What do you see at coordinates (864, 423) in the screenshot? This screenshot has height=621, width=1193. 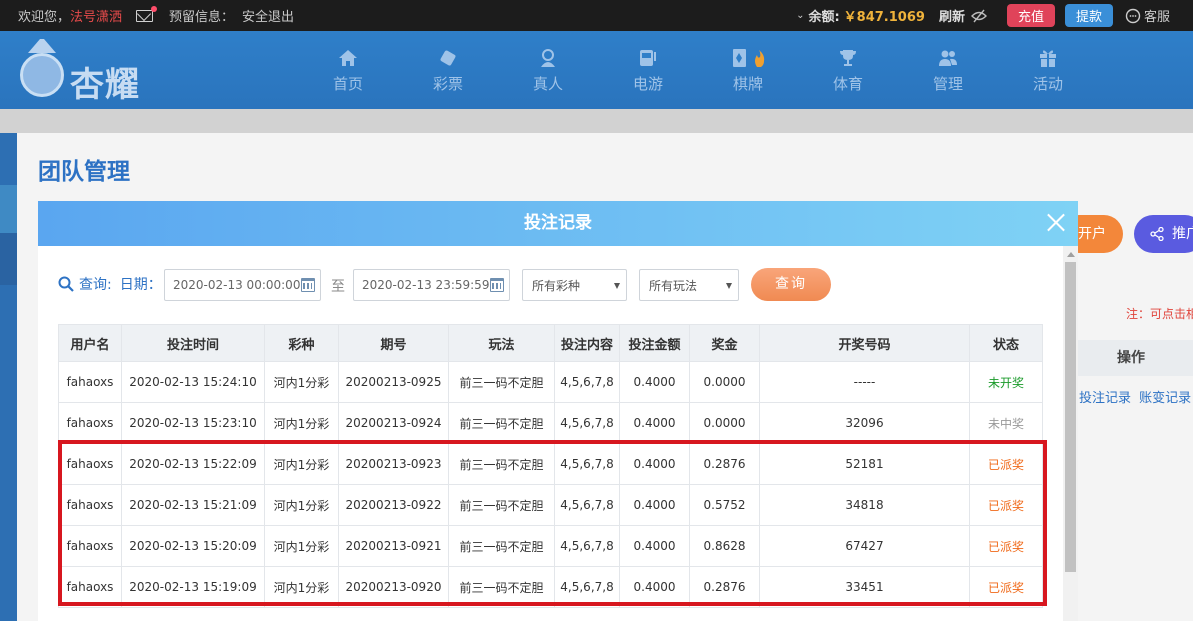 I see `winning-numbers-cell: 32096` at bounding box center [864, 423].